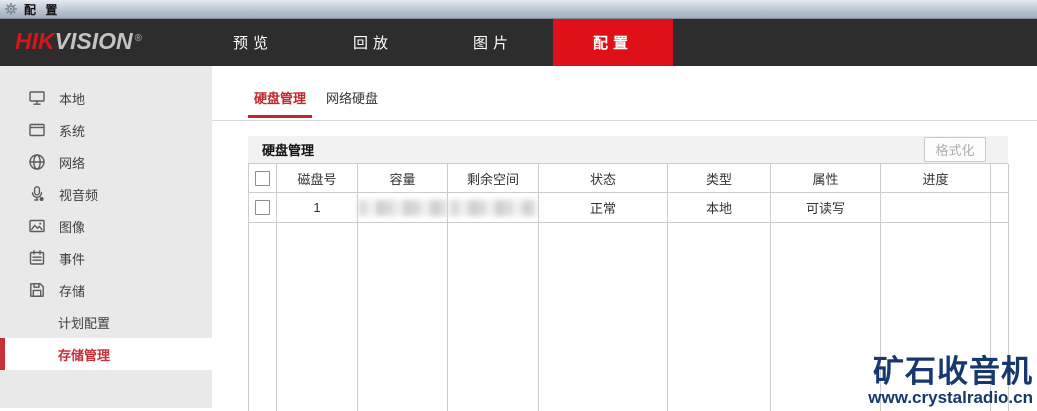  Describe the element at coordinates (79, 195) in the screenshot. I see `sidebar-item-label: 视音频` at that location.